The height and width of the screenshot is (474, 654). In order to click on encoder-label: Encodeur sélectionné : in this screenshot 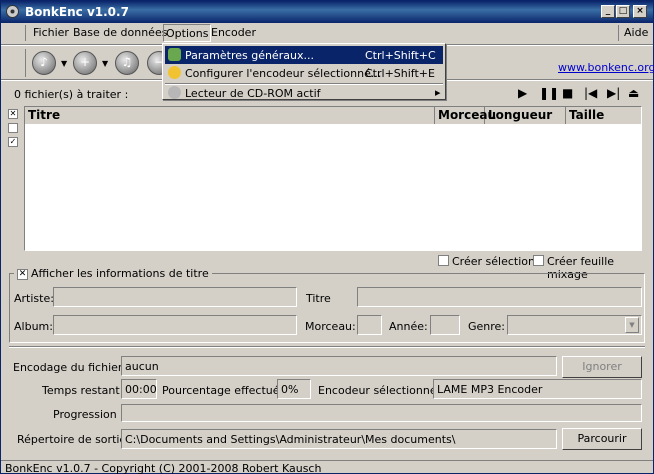, I will do `click(381, 390)`.